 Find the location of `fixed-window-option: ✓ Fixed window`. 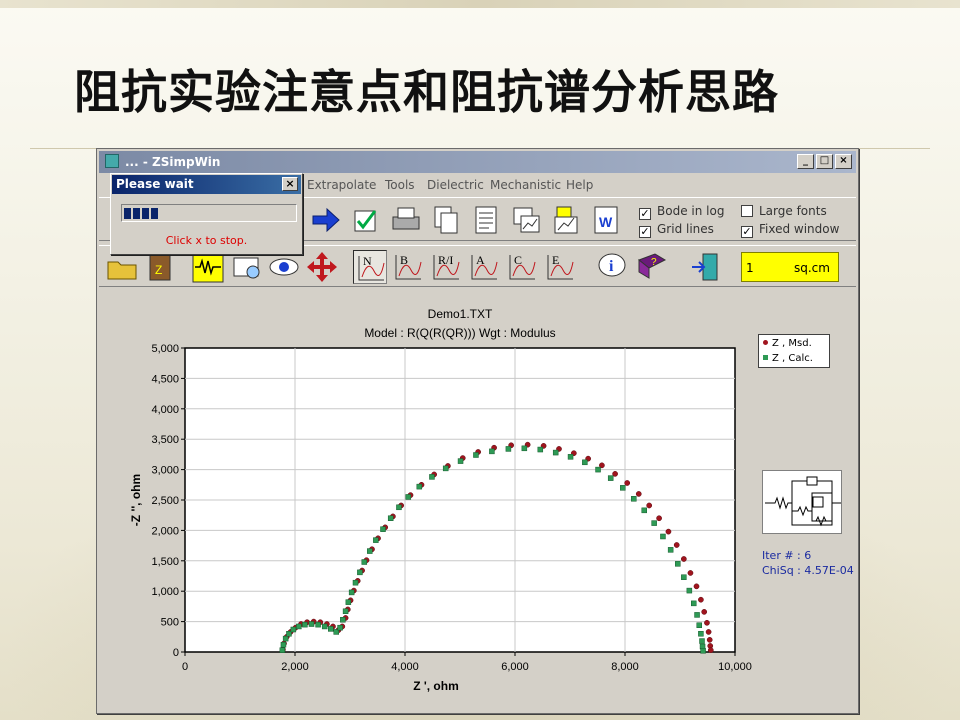

fixed-window-option: ✓ Fixed window is located at coordinates (790, 230).